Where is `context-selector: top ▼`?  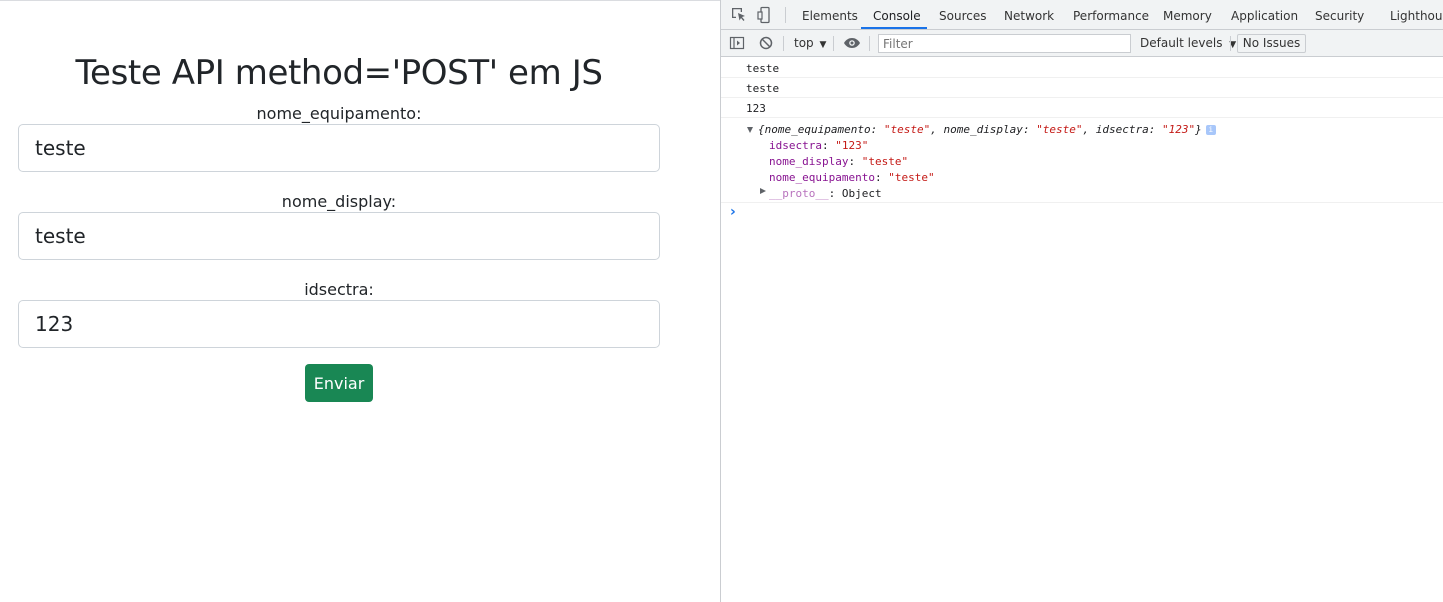 context-selector: top ▼ is located at coordinates (810, 43).